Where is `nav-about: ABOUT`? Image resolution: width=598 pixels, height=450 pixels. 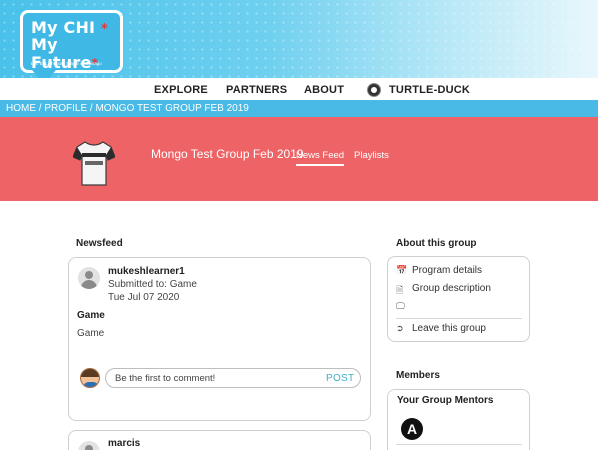 nav-about: ABOUT is located at coordinates (324, 90).